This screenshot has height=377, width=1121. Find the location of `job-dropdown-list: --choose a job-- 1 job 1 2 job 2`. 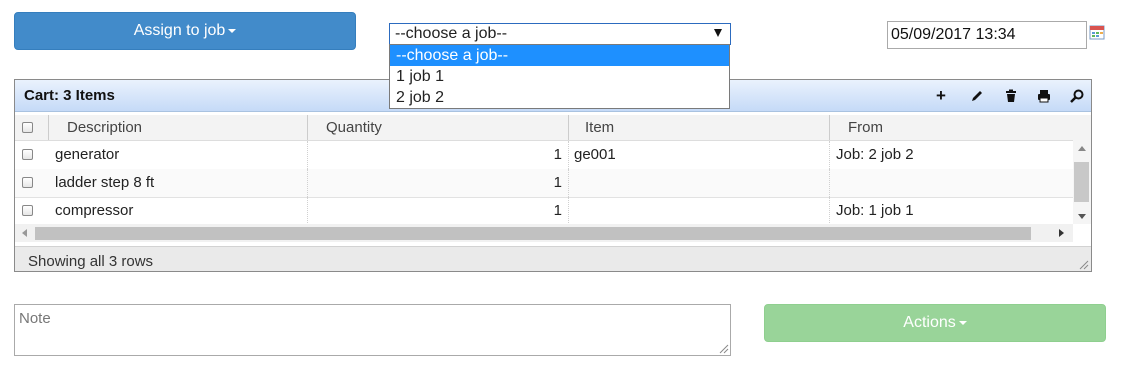

job-dropdown-list: --choose a job-- 1 job 1 2 job 2 is located at coordinates (559, 76).